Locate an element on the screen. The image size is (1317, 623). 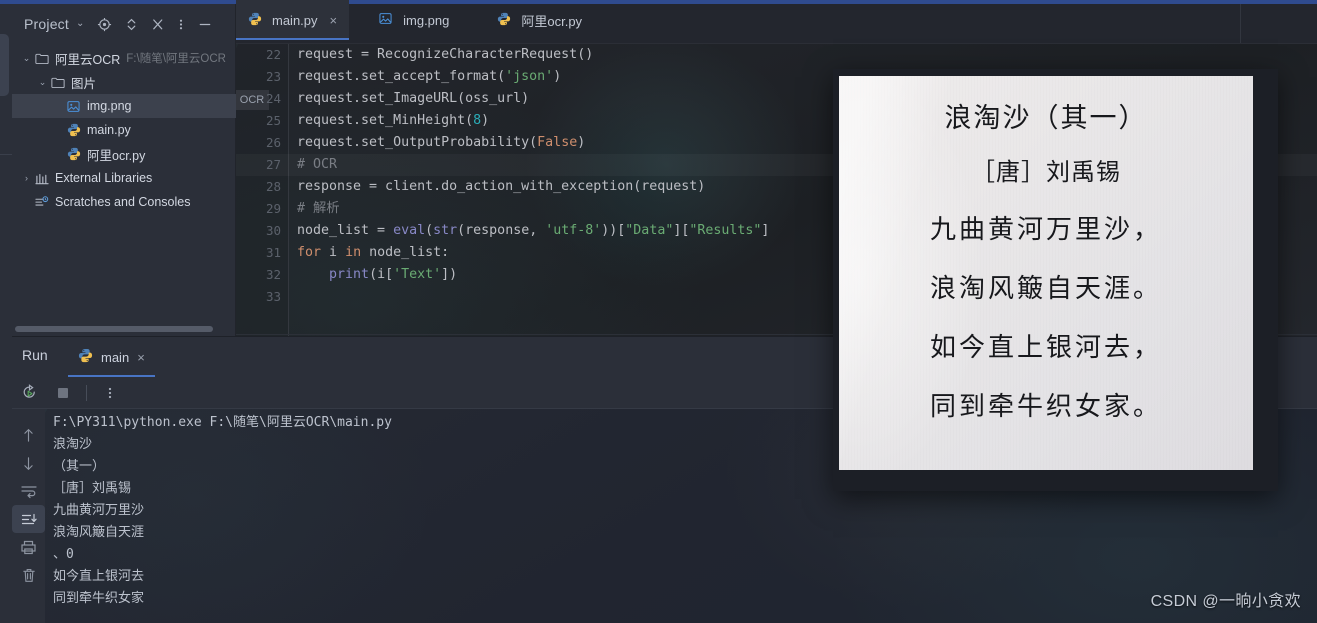
code-token: request.set_MinHeight( is located at coordinates (385, 120).